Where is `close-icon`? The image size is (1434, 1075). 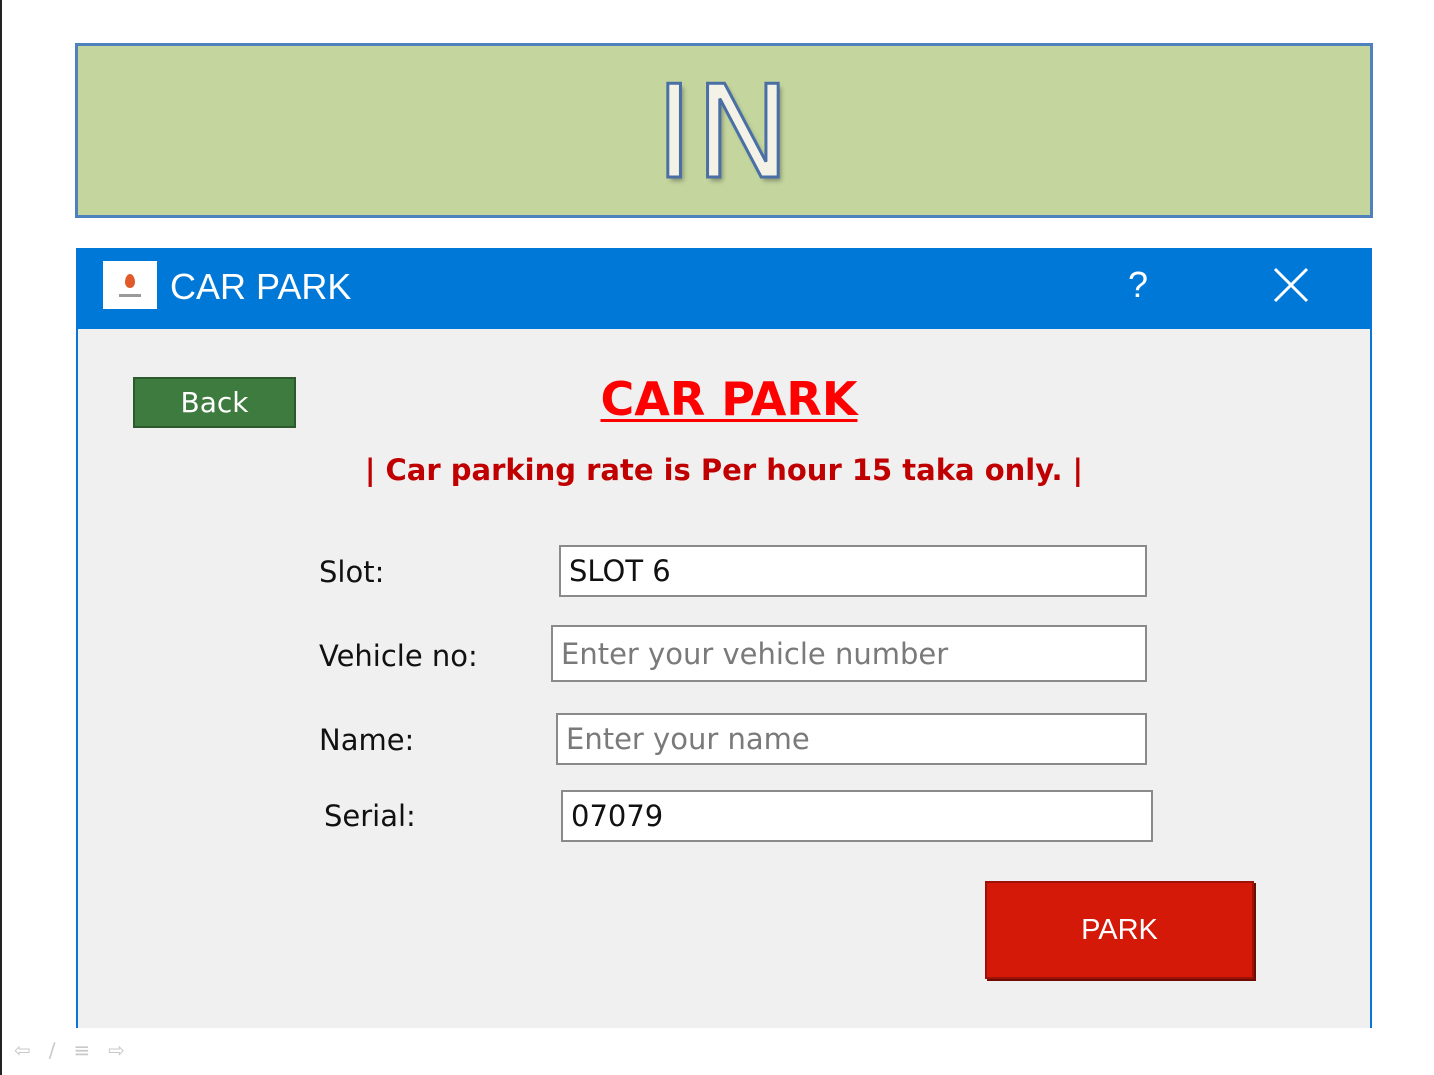
close-icon is located at coordinates (1291, 285).